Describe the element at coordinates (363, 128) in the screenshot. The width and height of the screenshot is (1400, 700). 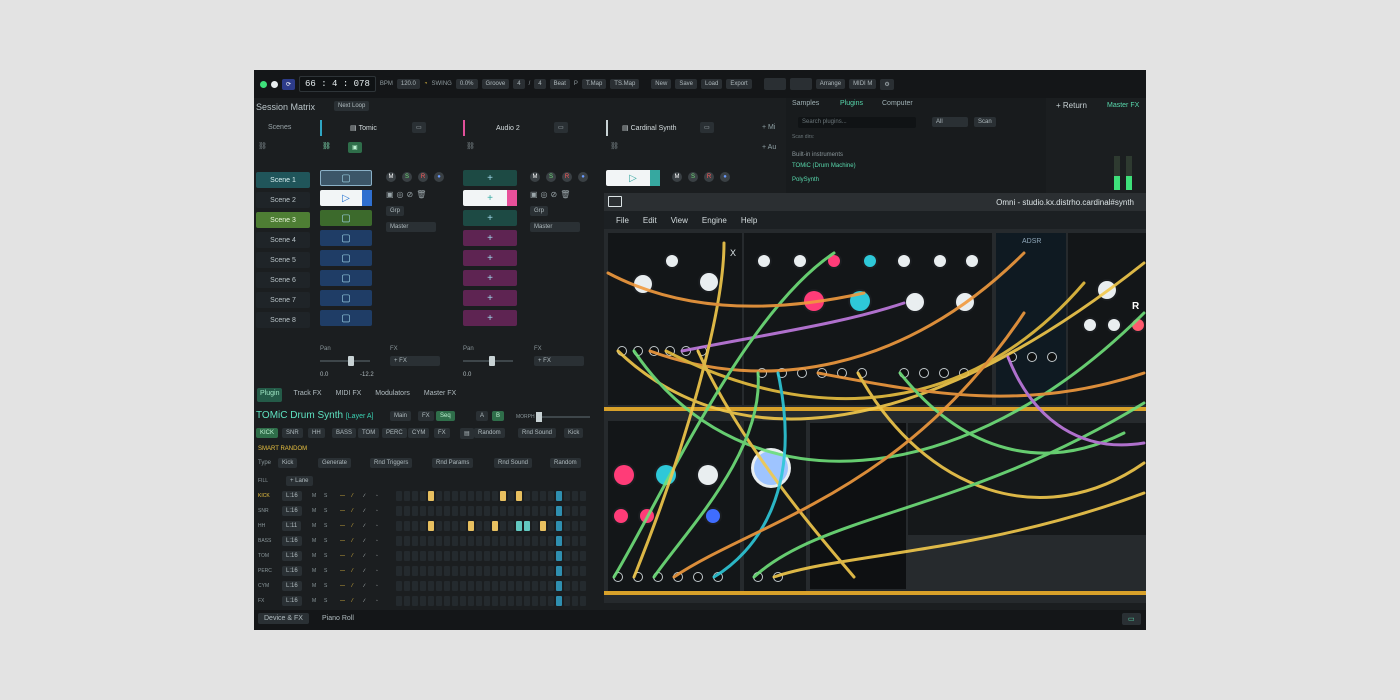
I see `track-header-tomic: ▤ Tomic` at that location.